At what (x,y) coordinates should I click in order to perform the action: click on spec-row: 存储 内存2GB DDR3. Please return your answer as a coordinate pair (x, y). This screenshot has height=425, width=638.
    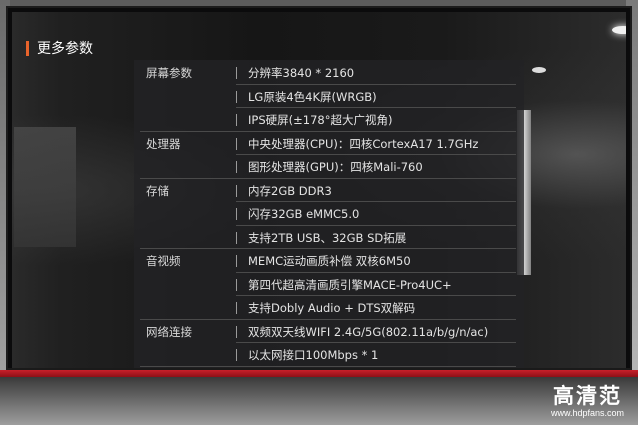
    Looking at the image, I should click on (329, 190).